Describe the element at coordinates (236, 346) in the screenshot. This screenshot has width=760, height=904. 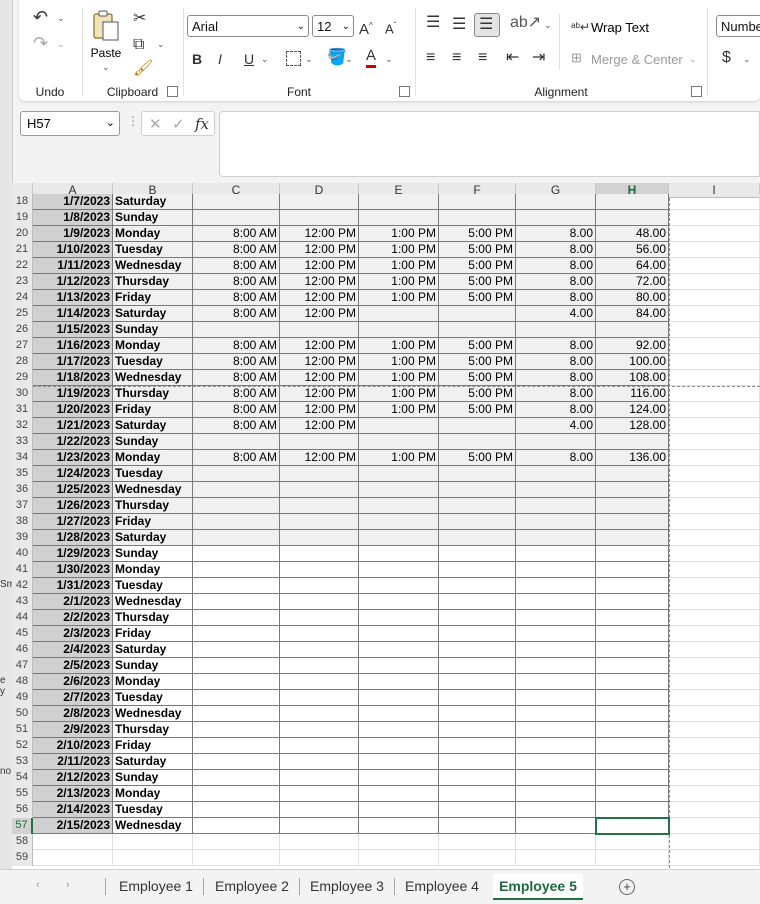
I see `cell-c27: 8:00 AM` at that location.